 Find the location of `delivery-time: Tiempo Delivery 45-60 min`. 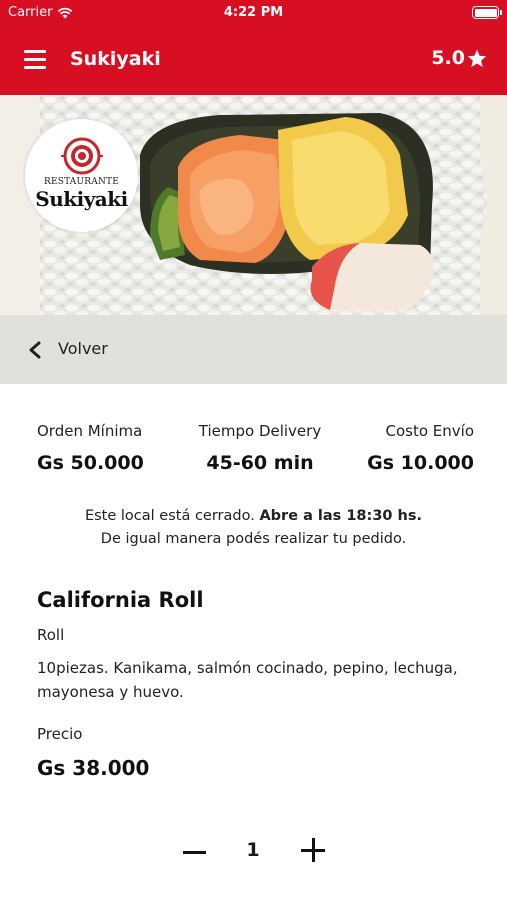

delivery-time: Tiempo Delivery 45-60 min is located at coordinates (260, 448).